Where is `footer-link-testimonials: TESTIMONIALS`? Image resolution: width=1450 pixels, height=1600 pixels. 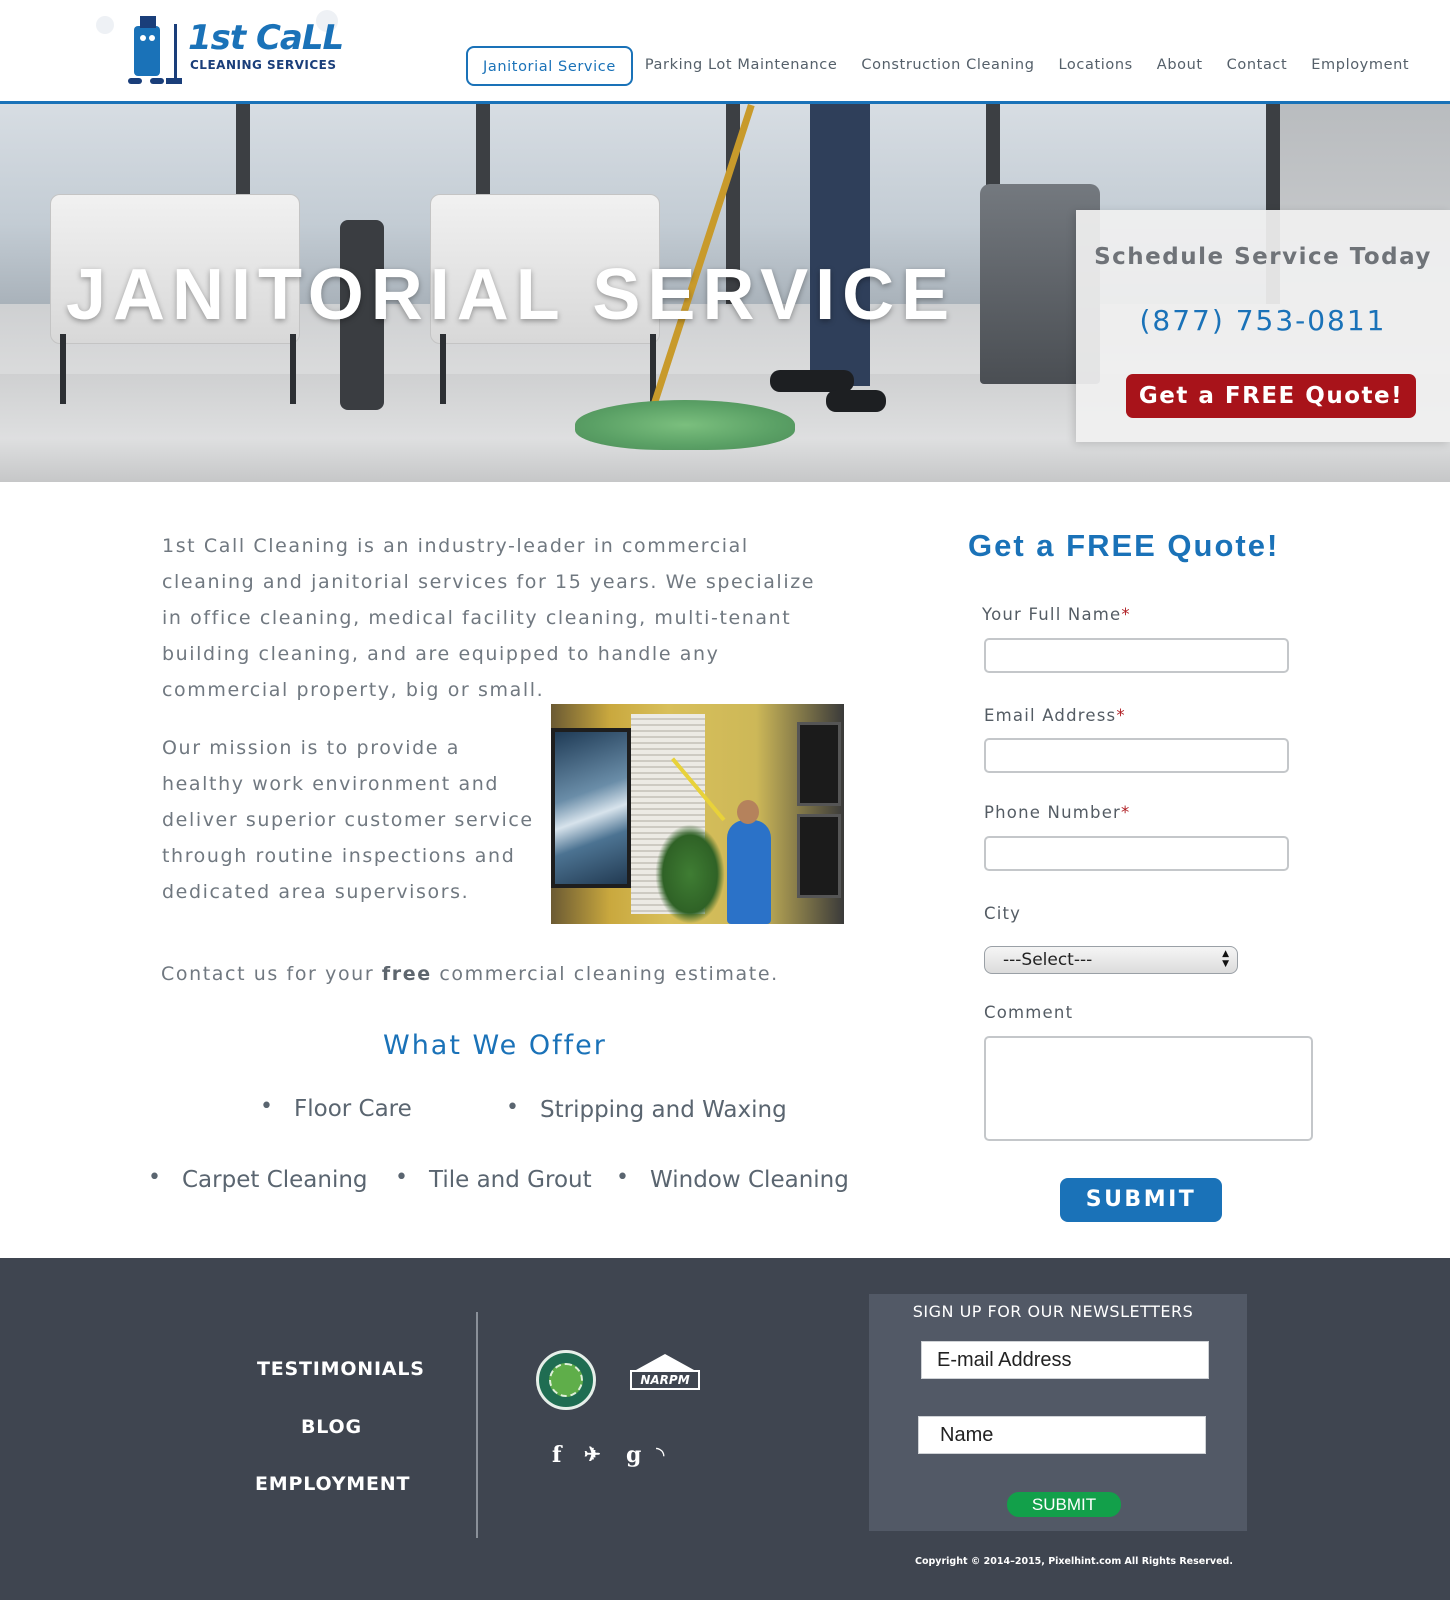 footer-link-testimonials: TESTIMONIALS is located at coordinates (341, 1369).